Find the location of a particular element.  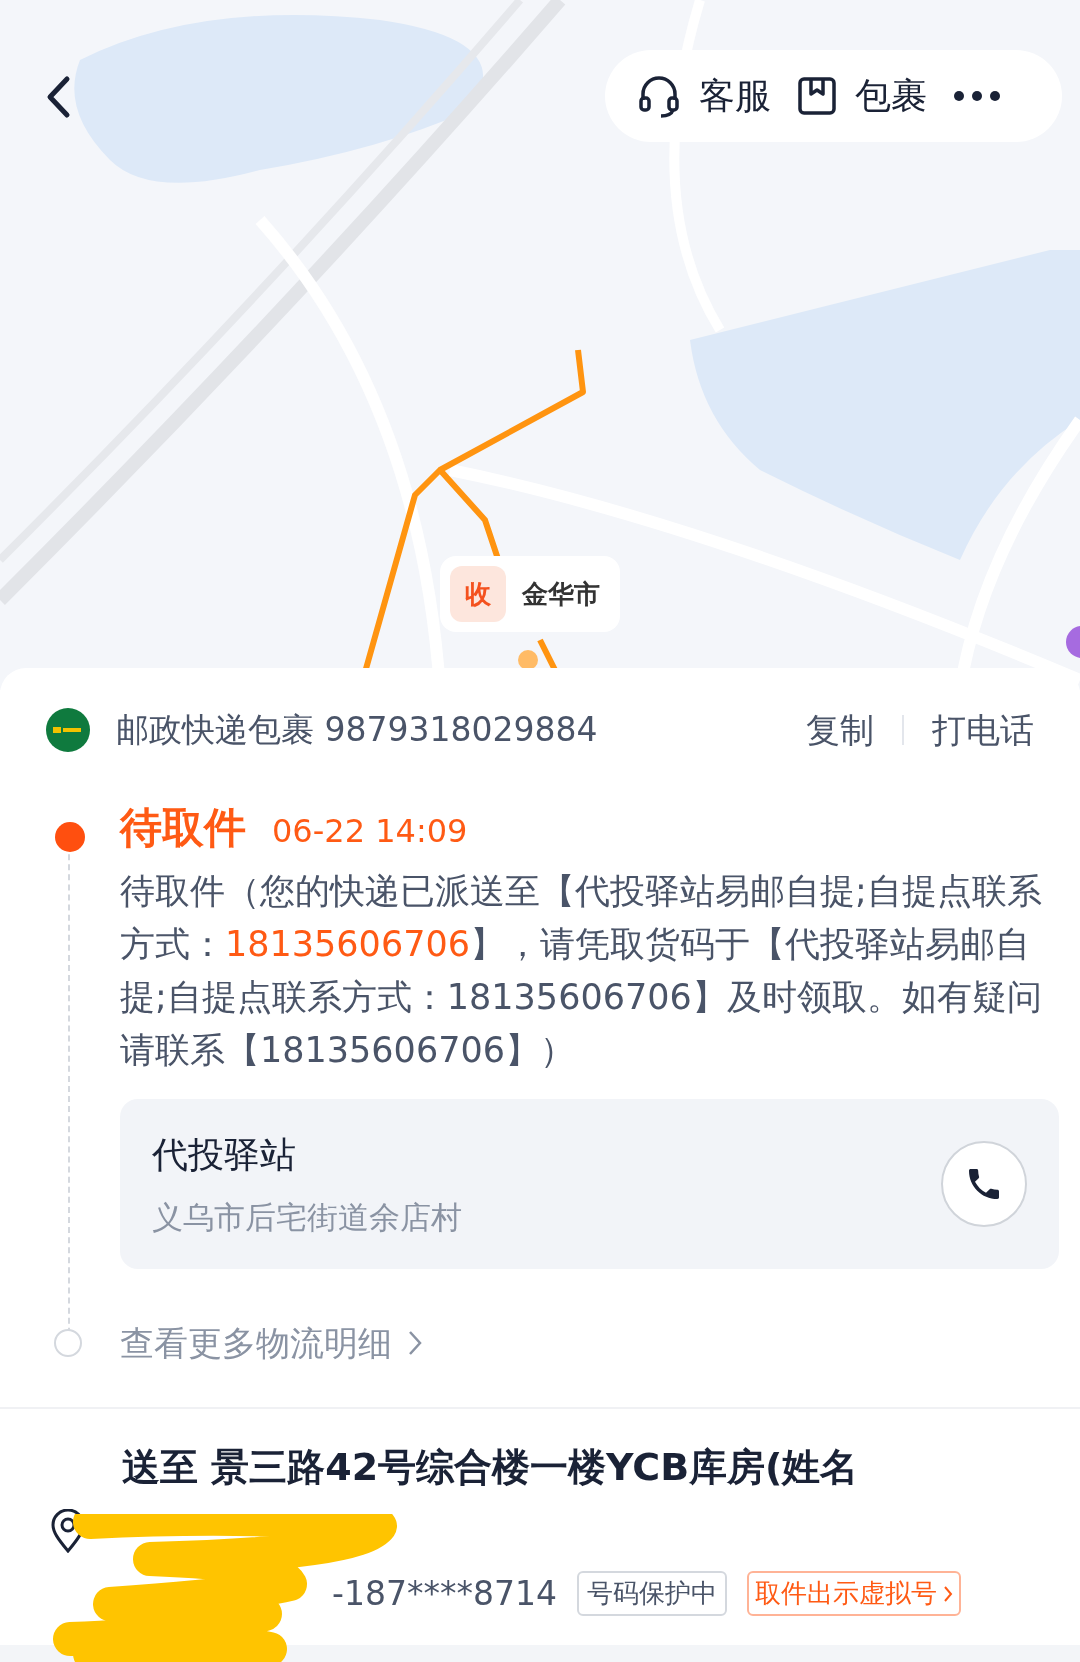

status-time: 06-22 14:09 is located at coordinates (370, 831).